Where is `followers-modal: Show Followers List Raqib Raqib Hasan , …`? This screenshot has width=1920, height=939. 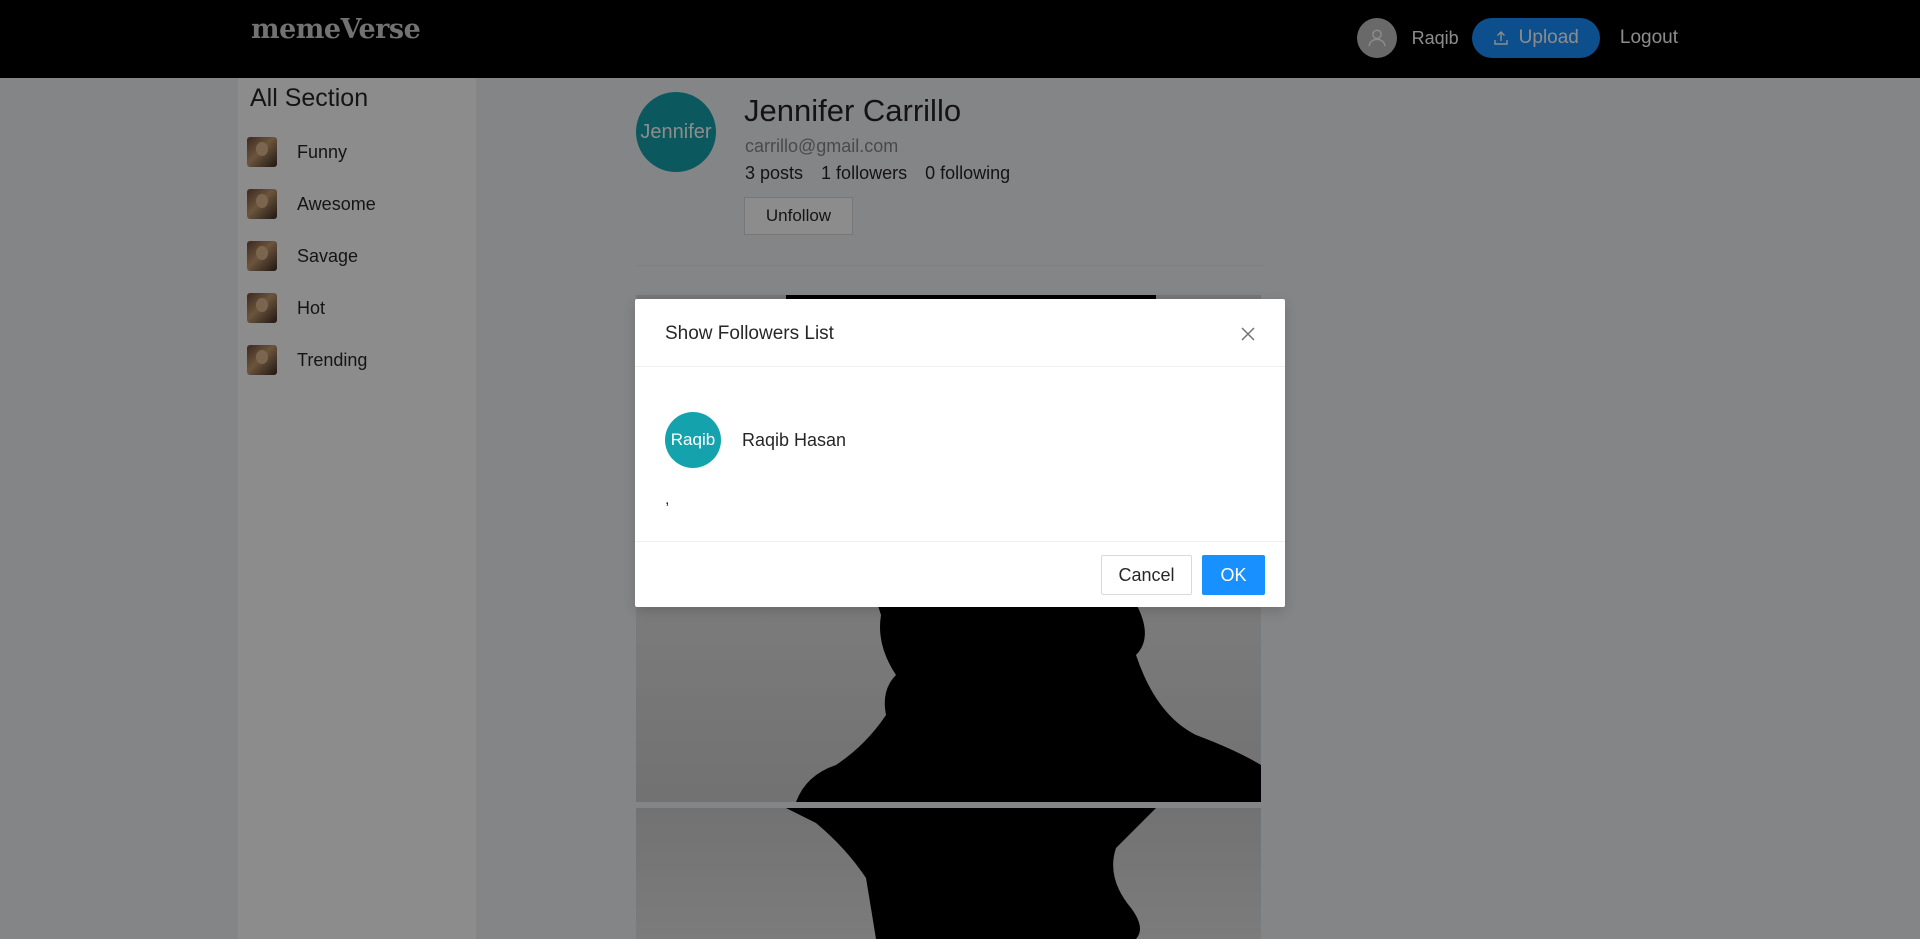 followers-modal: Show Followers List Raqib Raqib Hasan , … is located at coordinates (960, 453).